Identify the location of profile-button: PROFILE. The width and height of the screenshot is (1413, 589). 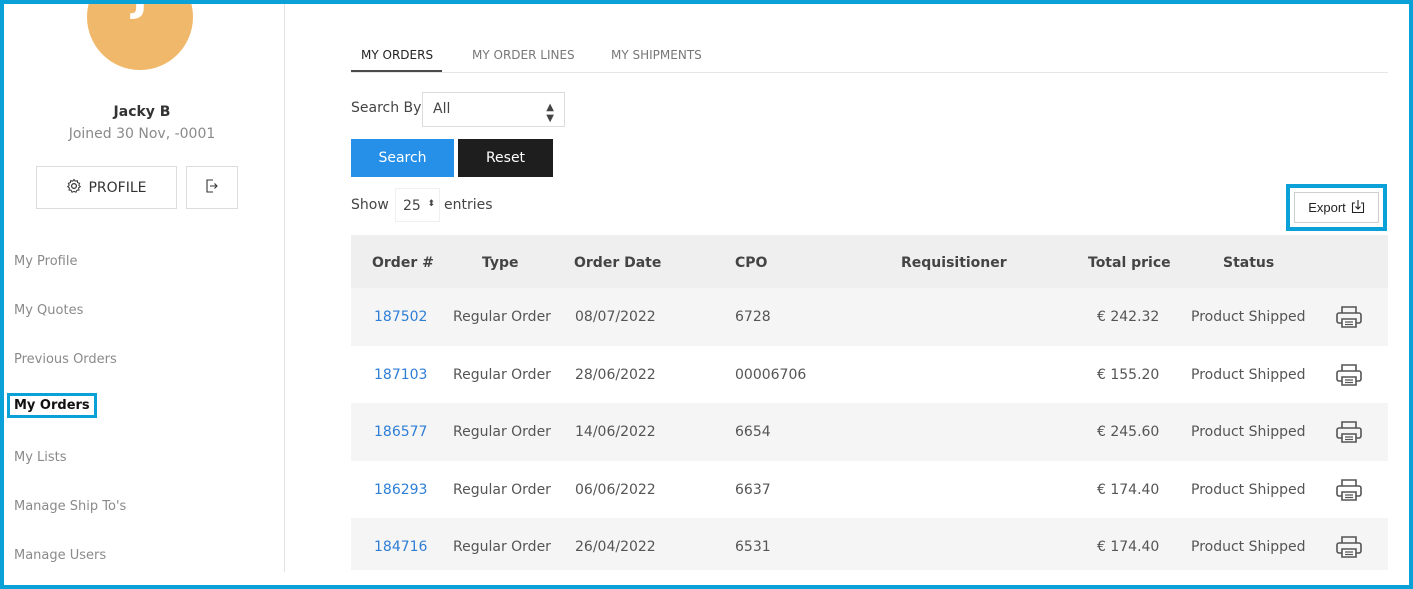
(106, 187).